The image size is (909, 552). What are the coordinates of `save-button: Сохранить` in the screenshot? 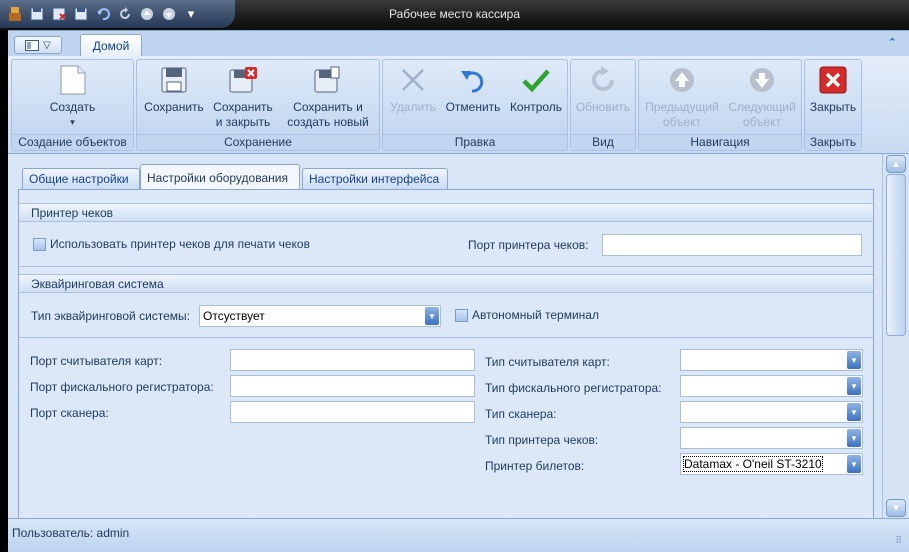 It's located at (174, 98).